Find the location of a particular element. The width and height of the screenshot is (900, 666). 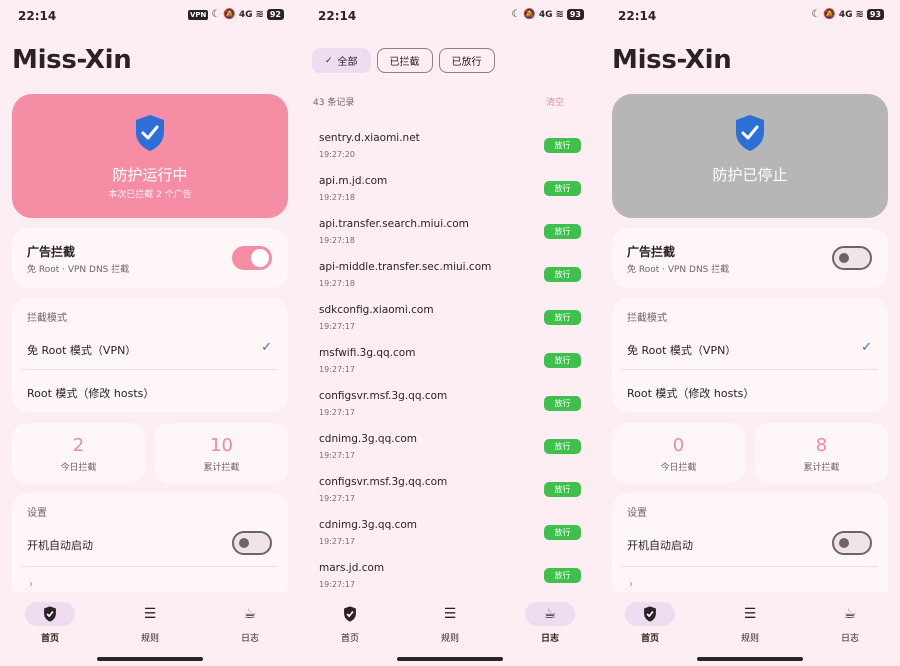

toggle-knob is located at coordinates (244, 543).